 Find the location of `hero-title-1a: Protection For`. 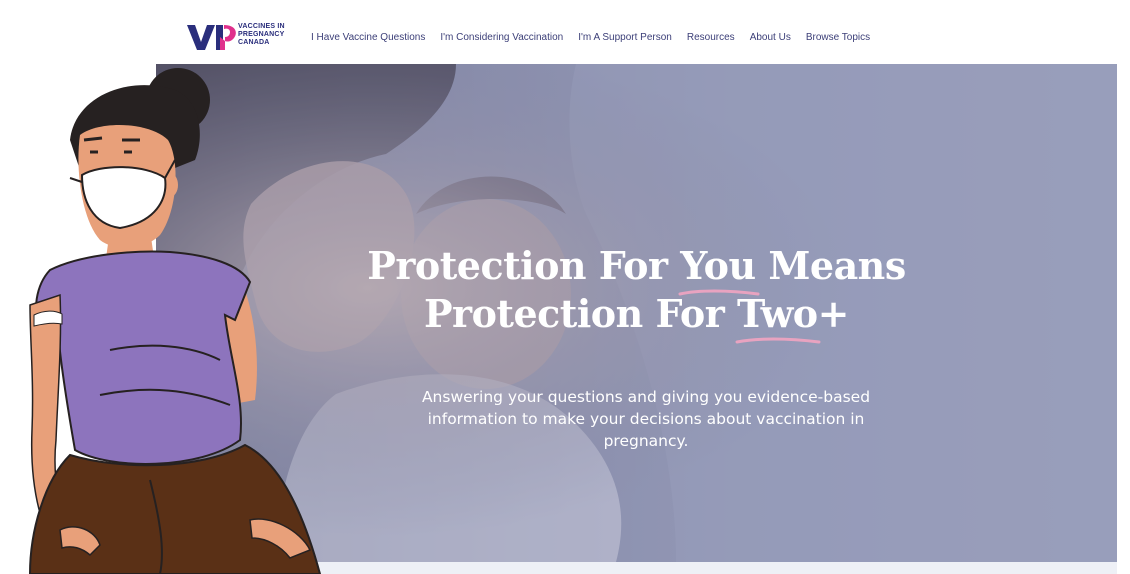

hero-title-1a: Protection For is located at coordinates (524, 265).